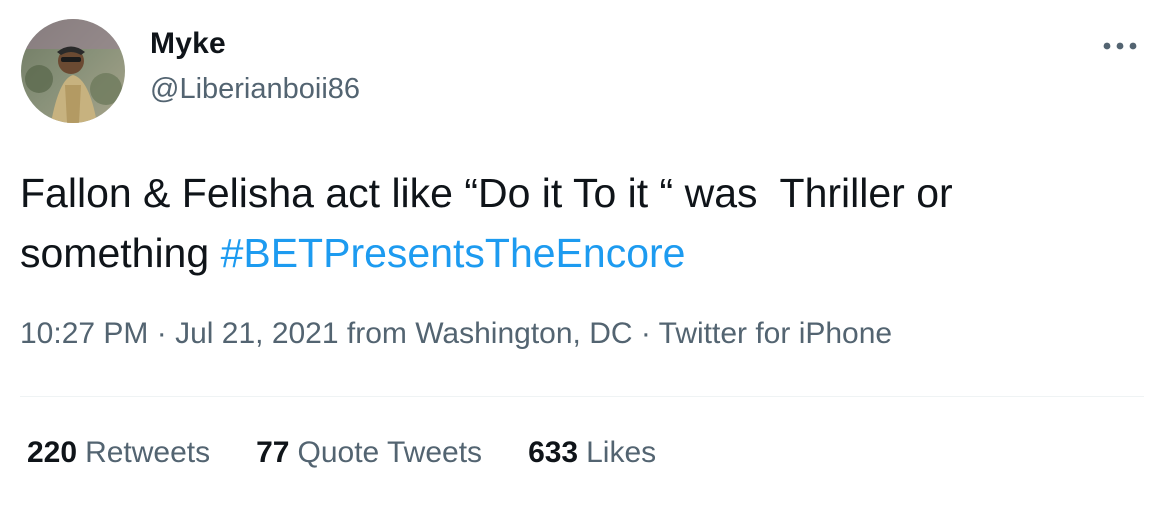 This screenshot has height=508, width=1168. Describe the element at coordinates (148, 452) in the screenshot. I see `retweets-label: Retweets` at that location.